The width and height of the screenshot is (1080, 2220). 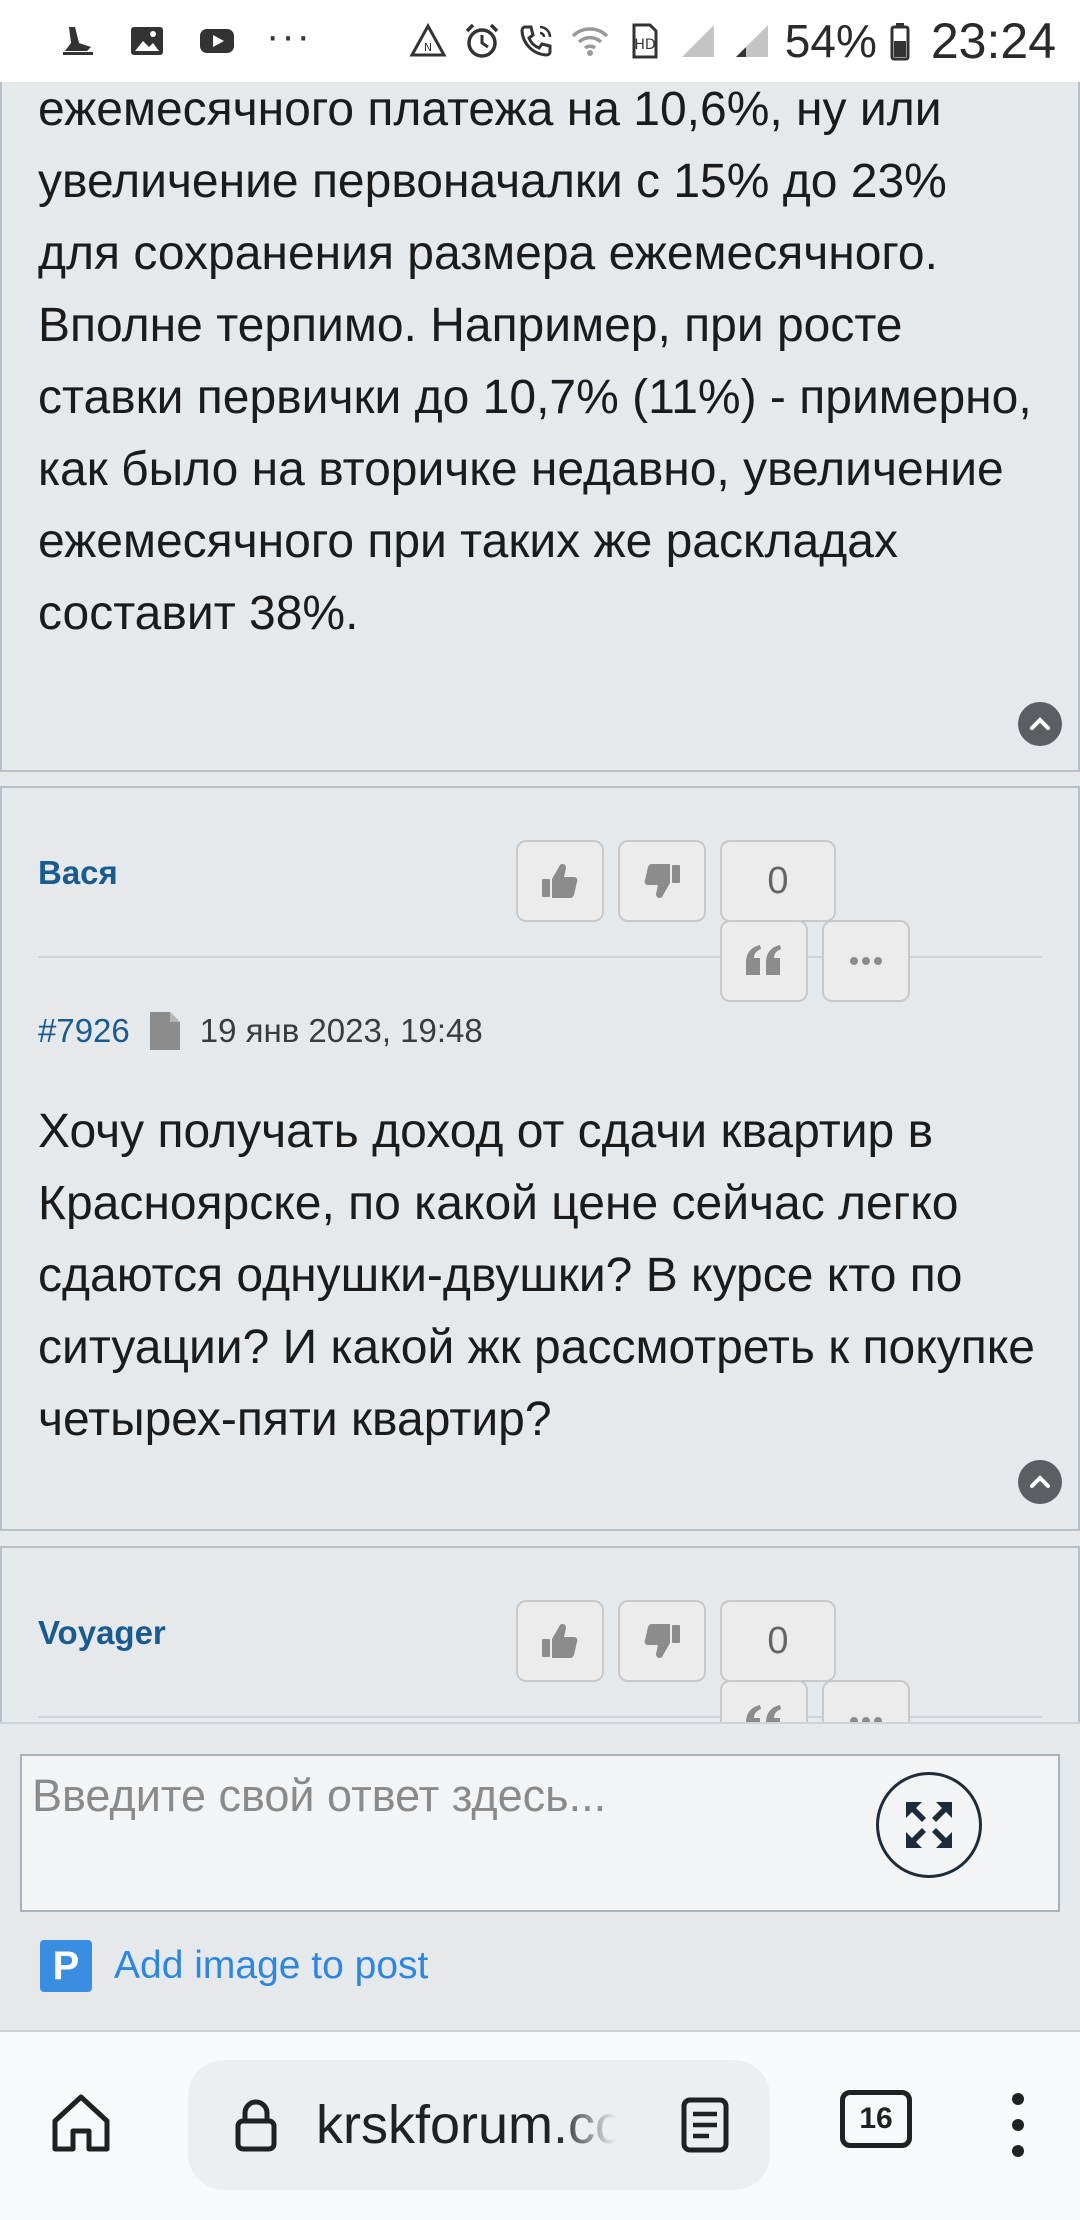 I want to click on boot-notification-icon, so click(x=77, y=41).